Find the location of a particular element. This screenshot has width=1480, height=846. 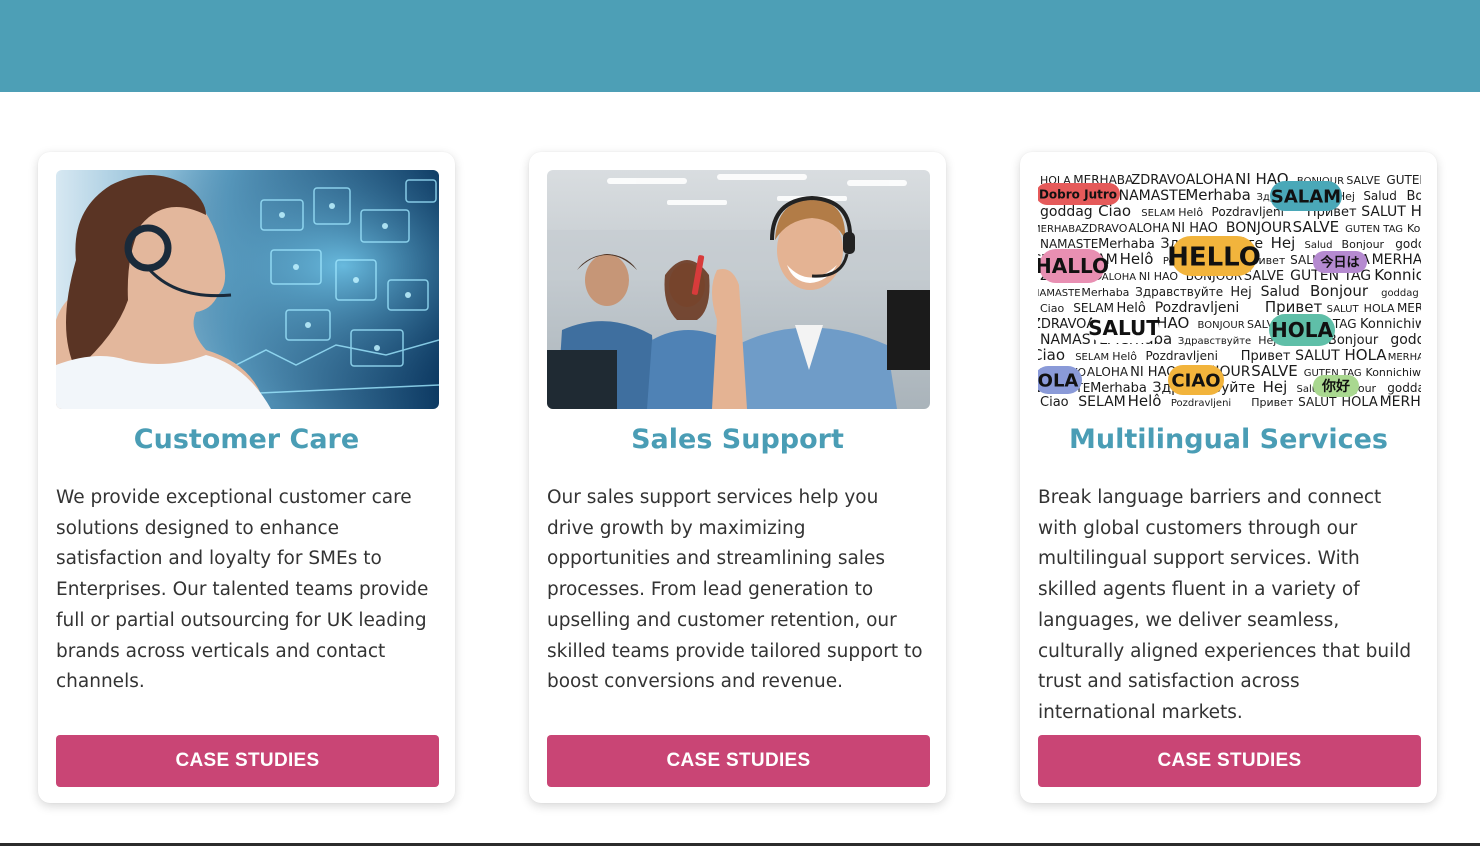

bubble-greeting: Dobro Jutro is located at coordinates (1078, 194).